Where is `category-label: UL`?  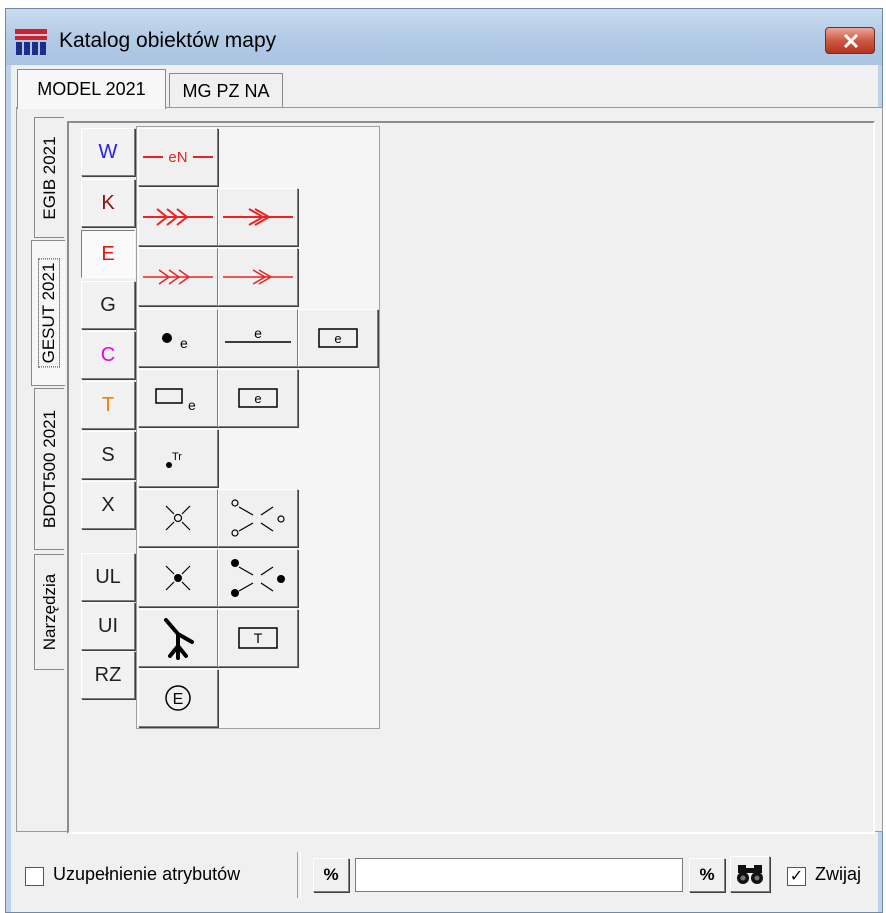 category-label: UL is located at coordinates (108, 576).